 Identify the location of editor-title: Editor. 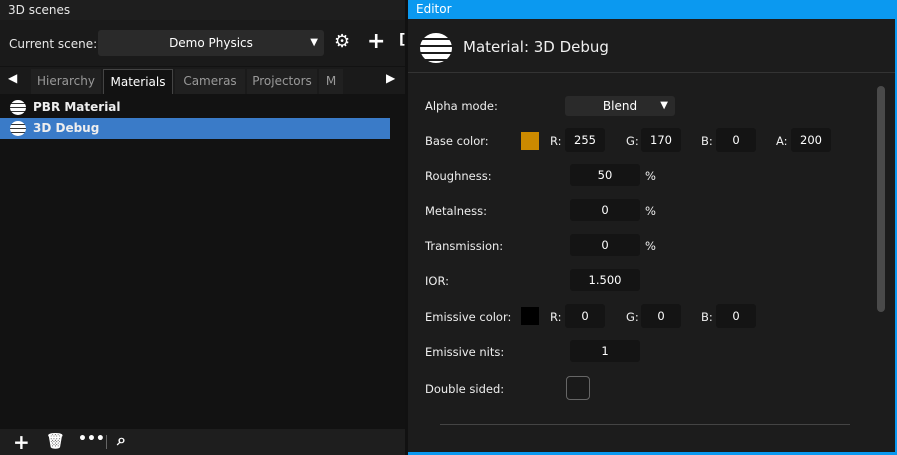
(651, 9).